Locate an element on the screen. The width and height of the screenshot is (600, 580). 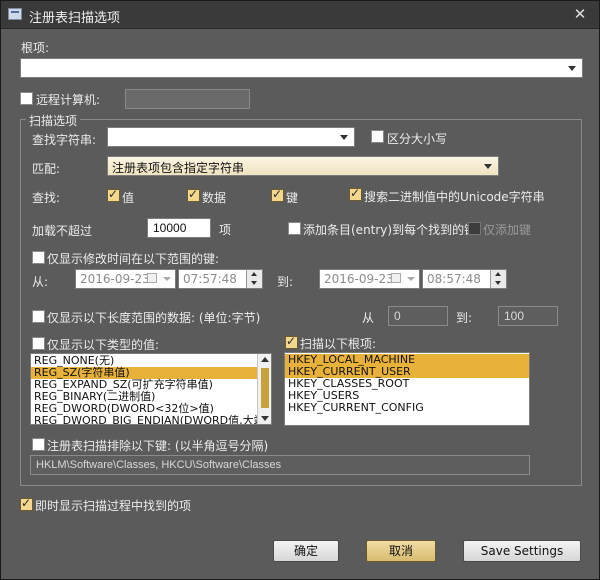
title-bar: 注册表扫描选项 ✕ is located at coordinates (300, 15).